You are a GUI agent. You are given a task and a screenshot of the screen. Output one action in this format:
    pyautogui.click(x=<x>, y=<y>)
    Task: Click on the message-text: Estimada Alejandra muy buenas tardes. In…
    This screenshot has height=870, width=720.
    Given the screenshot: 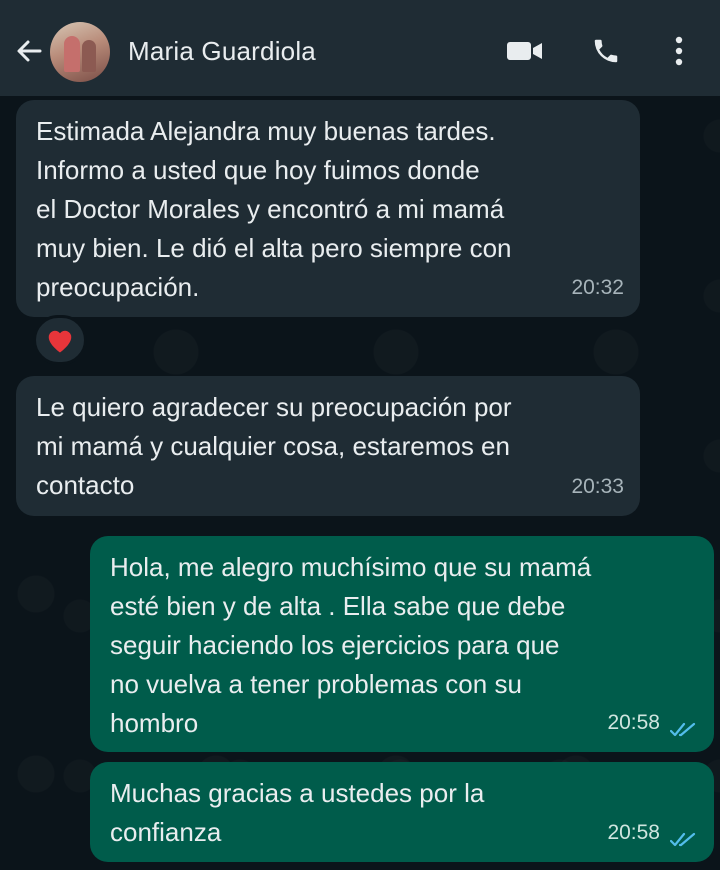 What is the action you would take?
    pyautogui.click(x=274, y=209)
    